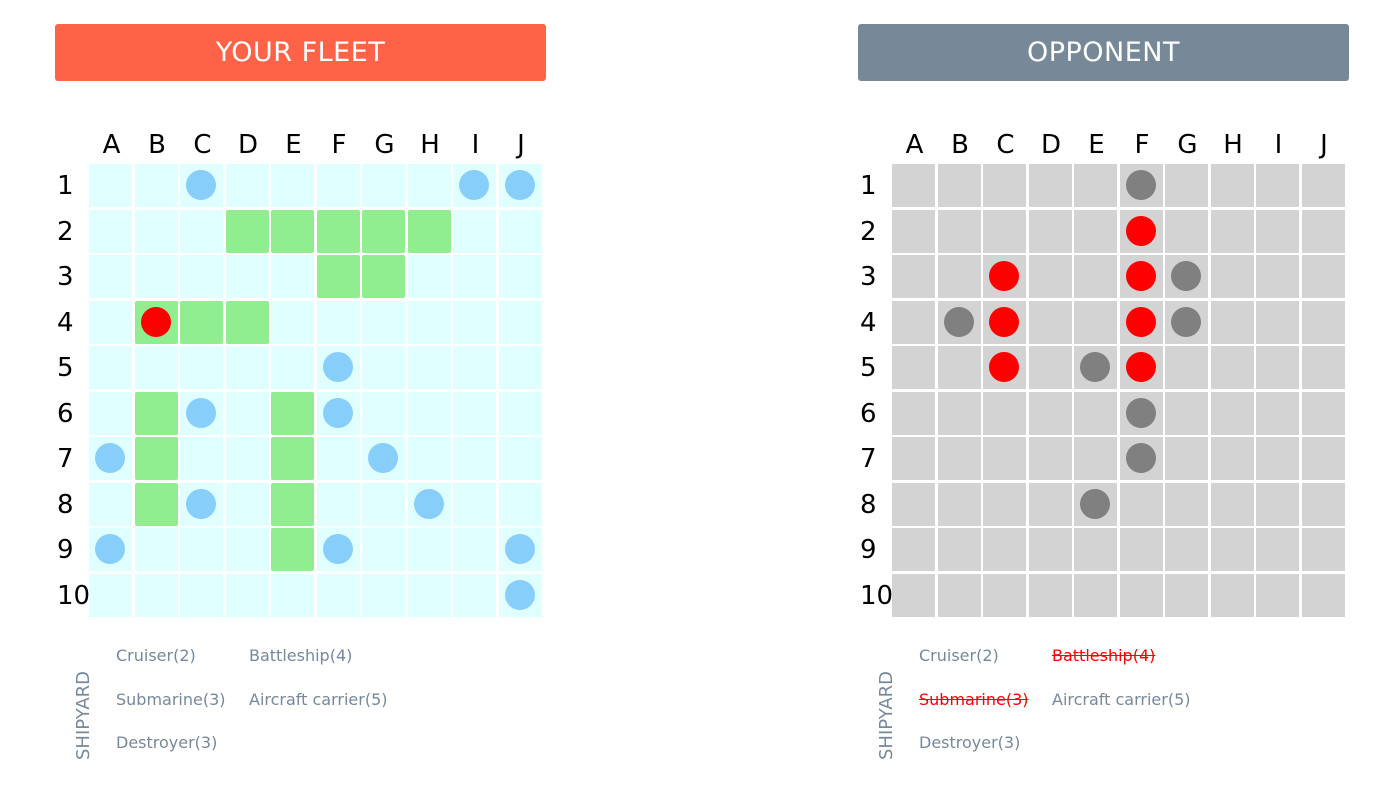 The height and width of the screenshot is (801, 1387). Describe the element at coordinates (474, 276) in the screenshot. I see `your-cell-i3` at that location.